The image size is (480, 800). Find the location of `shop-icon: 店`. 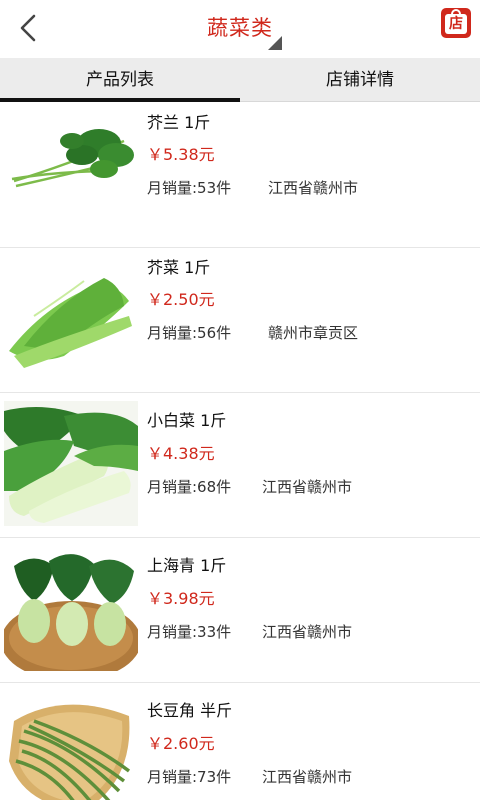

shop-icon: 店 is located at coordinates (456, 23).